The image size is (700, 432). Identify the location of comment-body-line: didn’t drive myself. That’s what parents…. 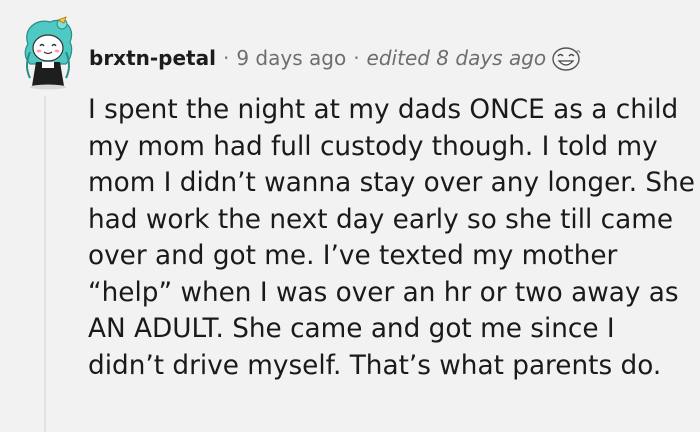
(375, 365).